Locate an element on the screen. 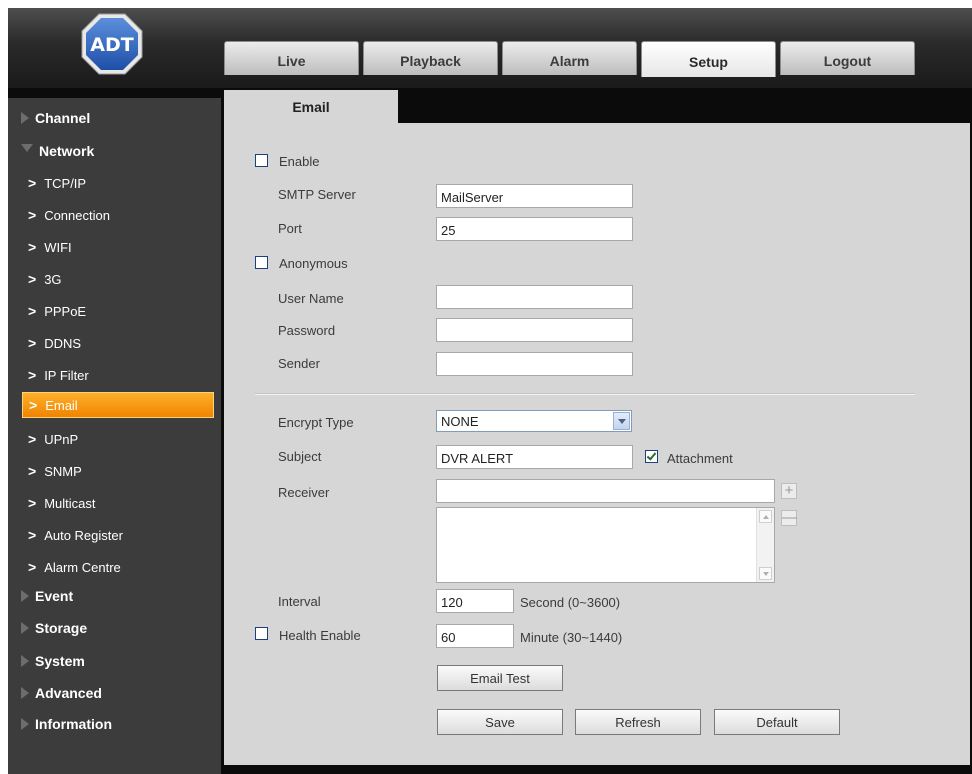  plus-icon: + is located at coordinates (789, 490).